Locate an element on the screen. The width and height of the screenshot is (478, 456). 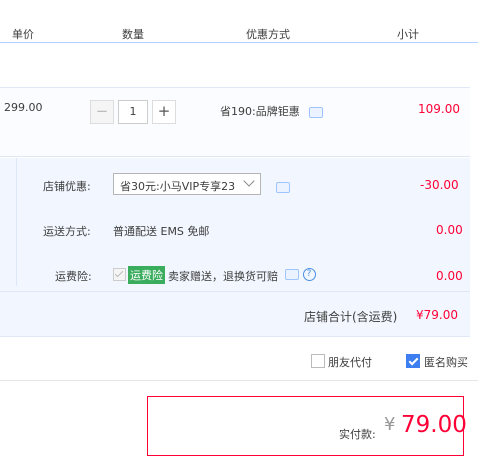
payment-label: 实付款: is located at coordinates (357, 434).